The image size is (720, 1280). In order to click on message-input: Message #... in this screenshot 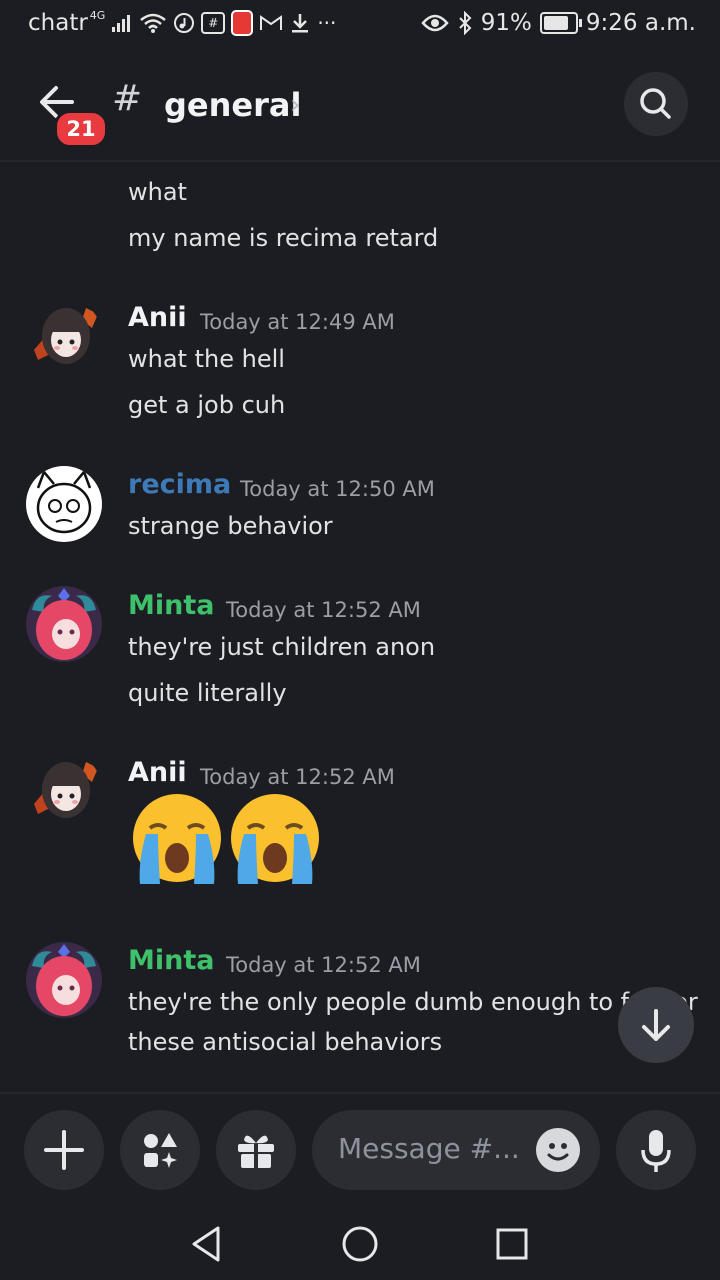, I will do `click(456, 1150)`.